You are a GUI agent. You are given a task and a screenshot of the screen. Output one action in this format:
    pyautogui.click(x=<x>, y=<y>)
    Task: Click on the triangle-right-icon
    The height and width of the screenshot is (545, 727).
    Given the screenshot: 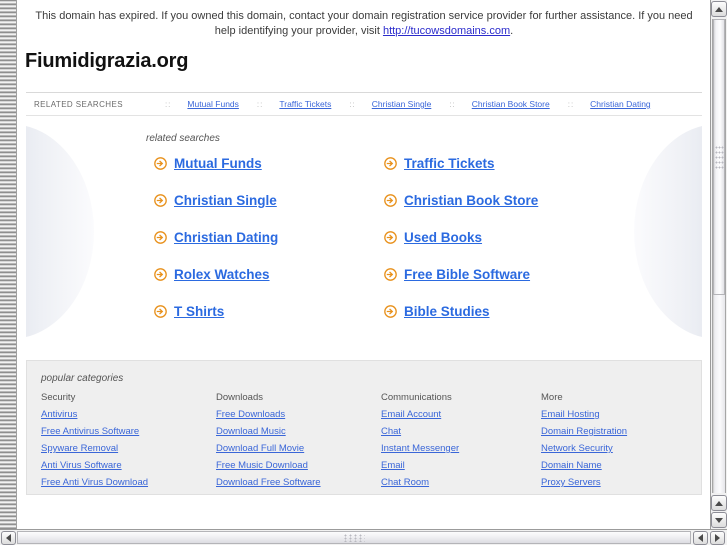 What is the action you would take?
    pyautogui.click(x=717, y=538)
    